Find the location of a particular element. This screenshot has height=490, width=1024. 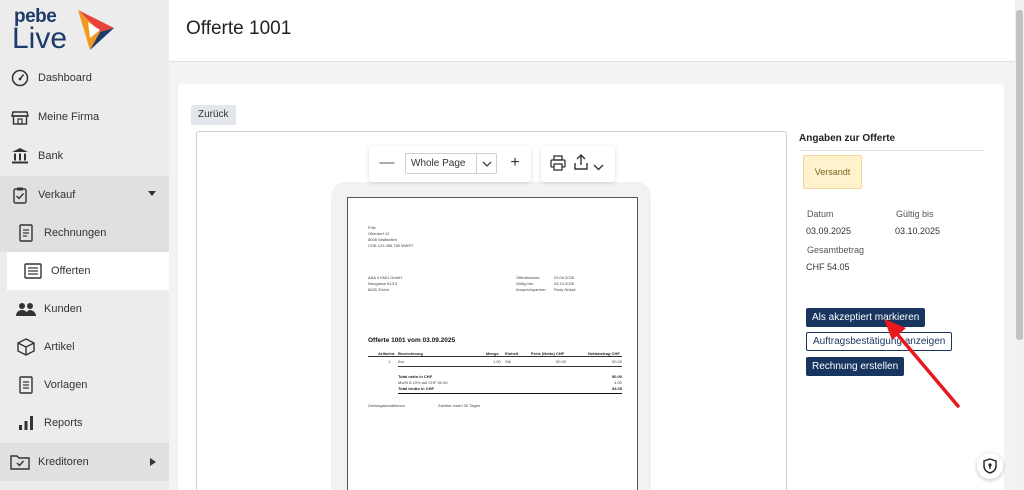

doc-cell: Stk is located at coordinates (508, 361).